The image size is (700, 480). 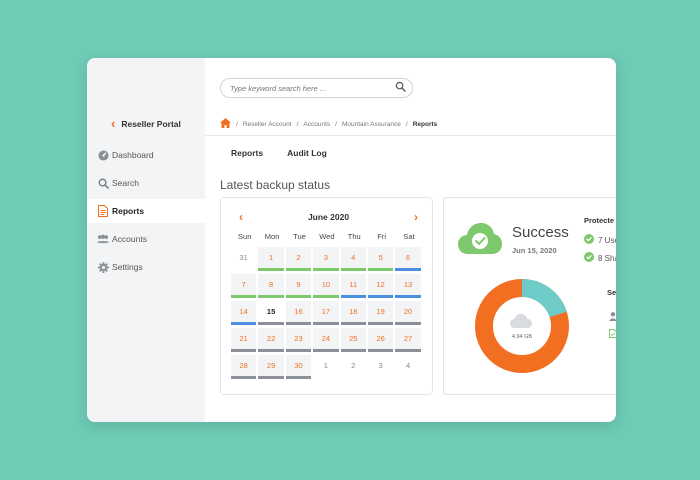 I want to click on sidebar-item-dashboard: Dashboard, so click(x=146, y=155).